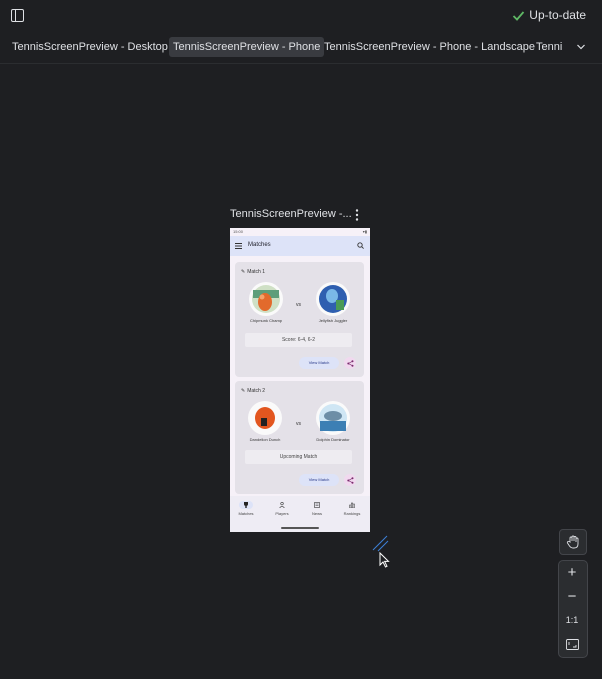 The height and width of the screenshot is (679, 602). I want to click on vertical-dots-icon, so click(357, 215).